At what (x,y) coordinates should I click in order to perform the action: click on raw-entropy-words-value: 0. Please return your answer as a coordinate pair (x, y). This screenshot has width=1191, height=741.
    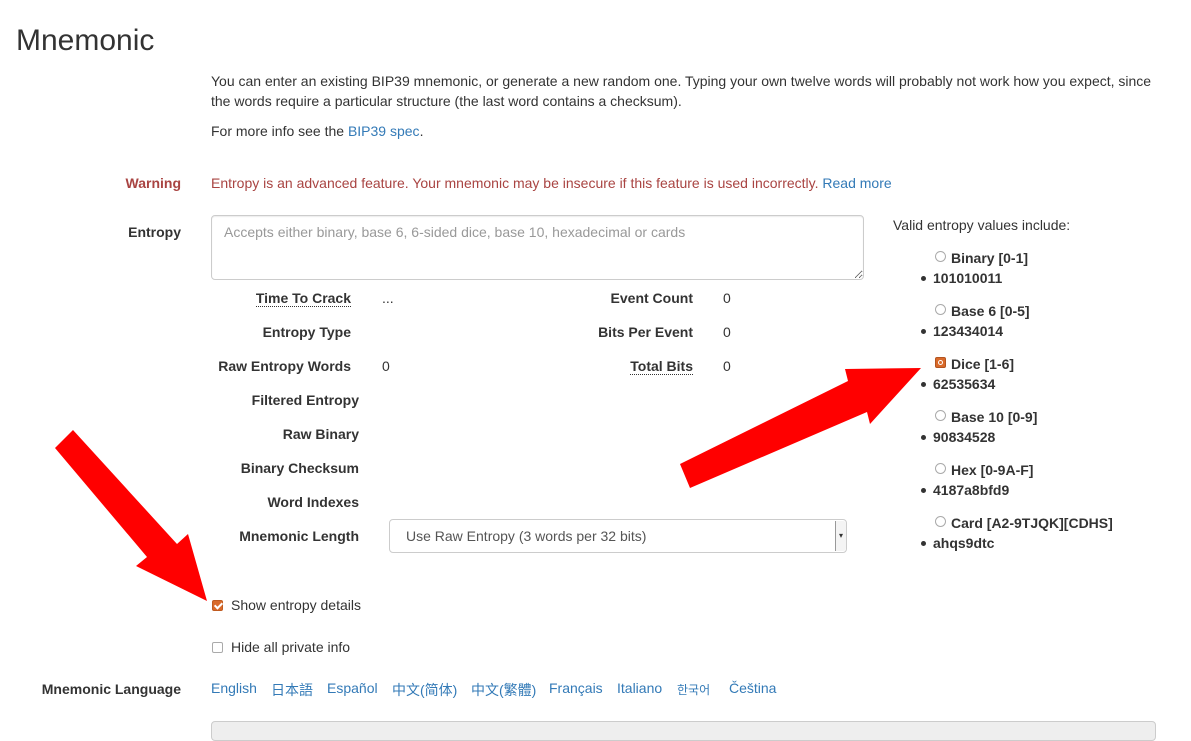
    Looking at the image, I should click on (386, 366).